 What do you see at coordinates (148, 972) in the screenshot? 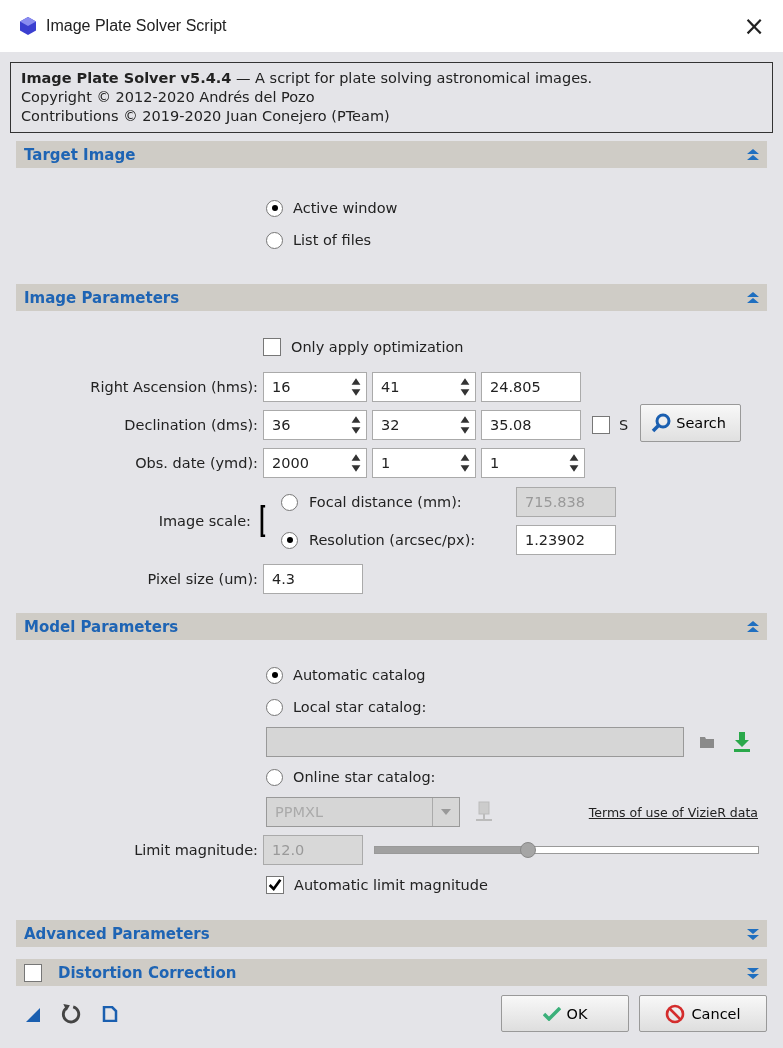
I see `section-title: Distortion Correction` at bounding box center [148, 972].